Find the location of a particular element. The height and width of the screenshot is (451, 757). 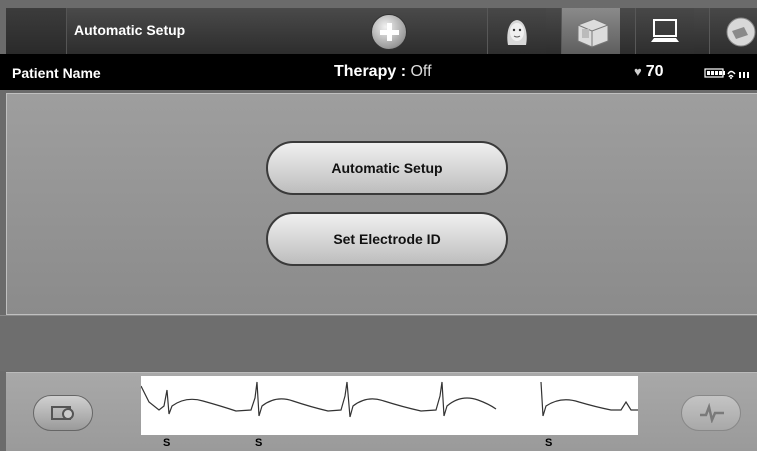

tab-monitor is located at coordinates (664, 31).